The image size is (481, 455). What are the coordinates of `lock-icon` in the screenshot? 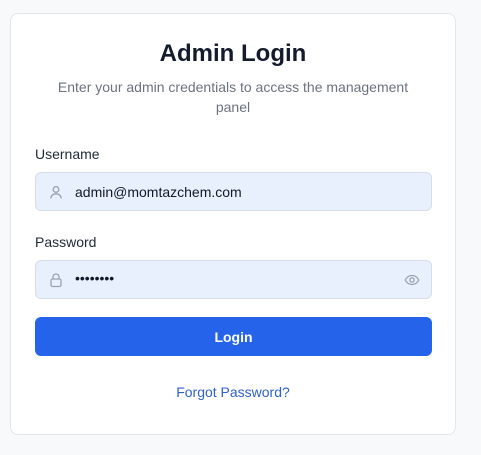 It's located at (56, 280).